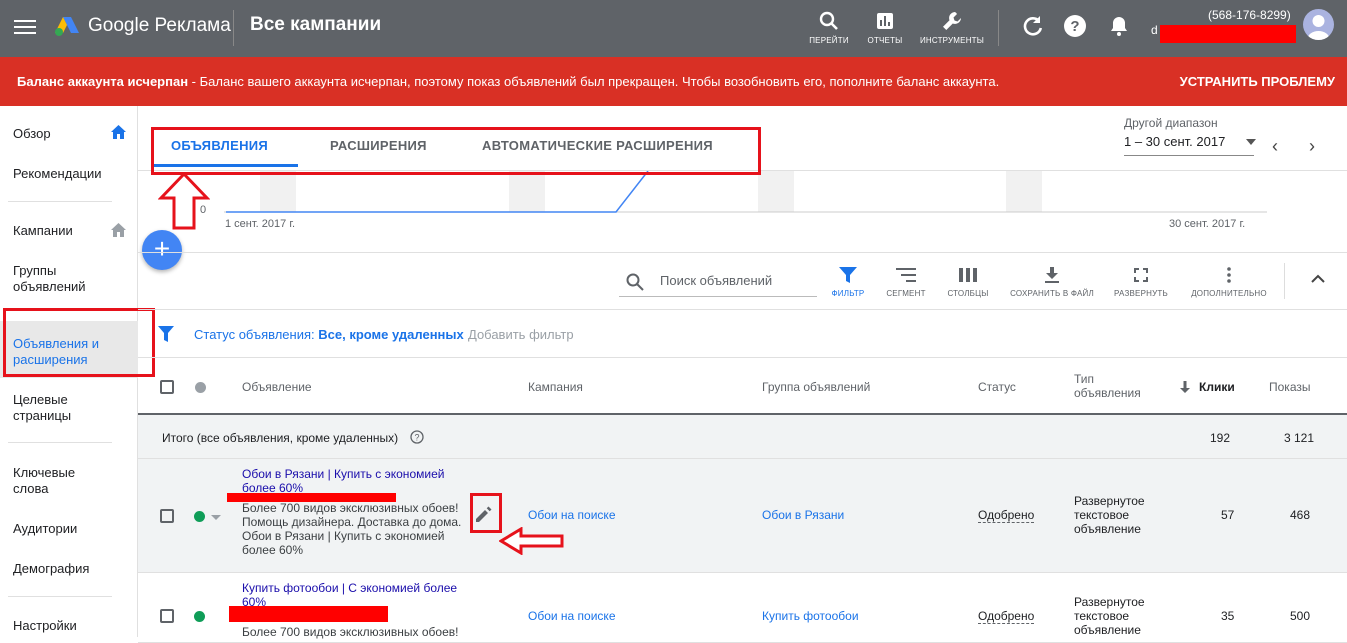 This screenshot has height=643, width=1347. I want to click on col-status: Статус, so click(997, 387).